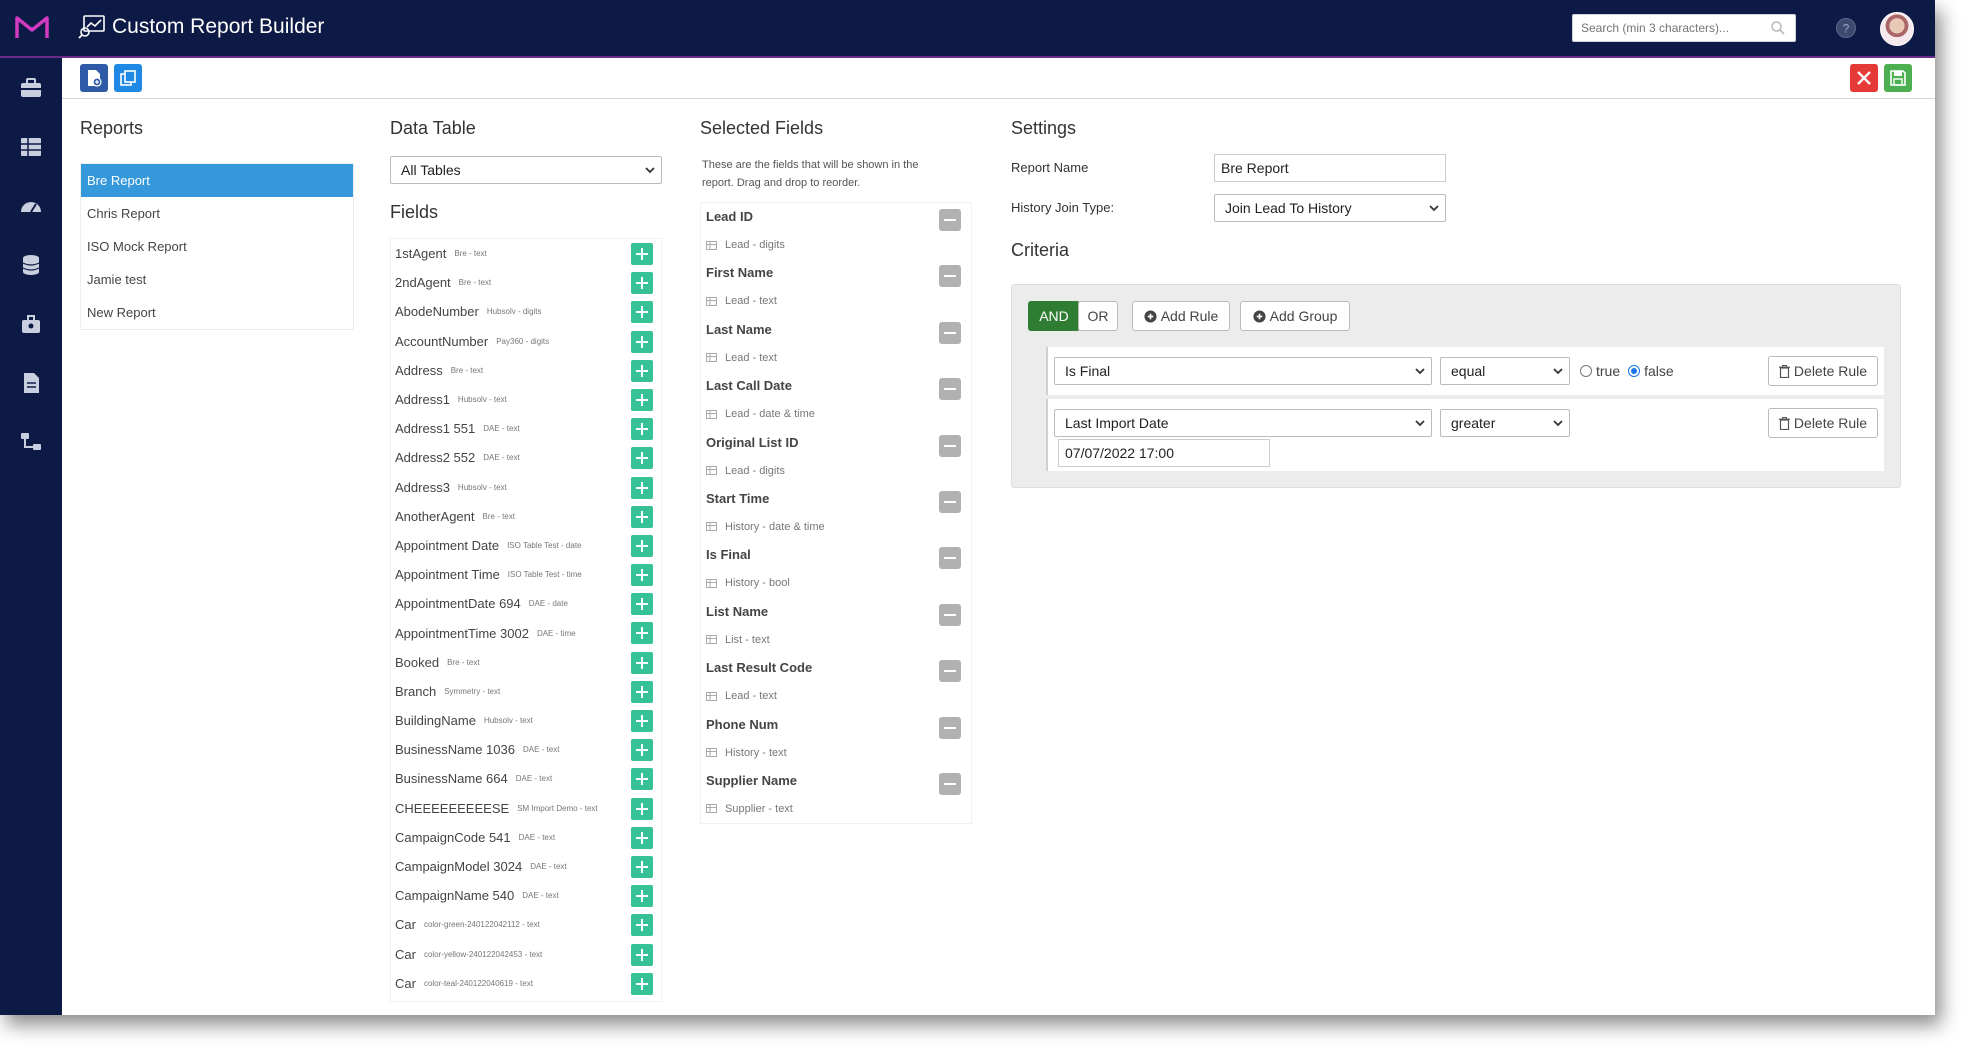 The height and width of the screenshot is (1059, 1970). I want to click on true-radio, so click(1586, 371).